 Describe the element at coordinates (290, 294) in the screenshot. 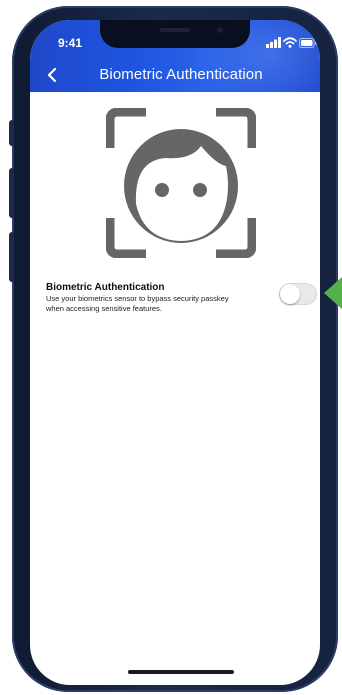

I see `toggle-knob` at that location.